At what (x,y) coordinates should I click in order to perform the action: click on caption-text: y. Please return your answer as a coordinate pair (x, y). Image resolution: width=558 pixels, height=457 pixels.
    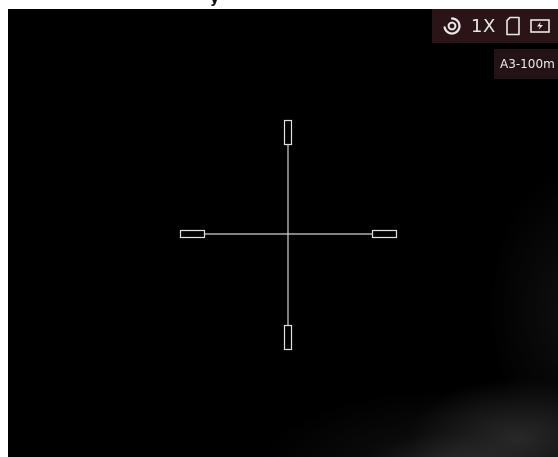
    Looking at the image, I should click on (214, 3).